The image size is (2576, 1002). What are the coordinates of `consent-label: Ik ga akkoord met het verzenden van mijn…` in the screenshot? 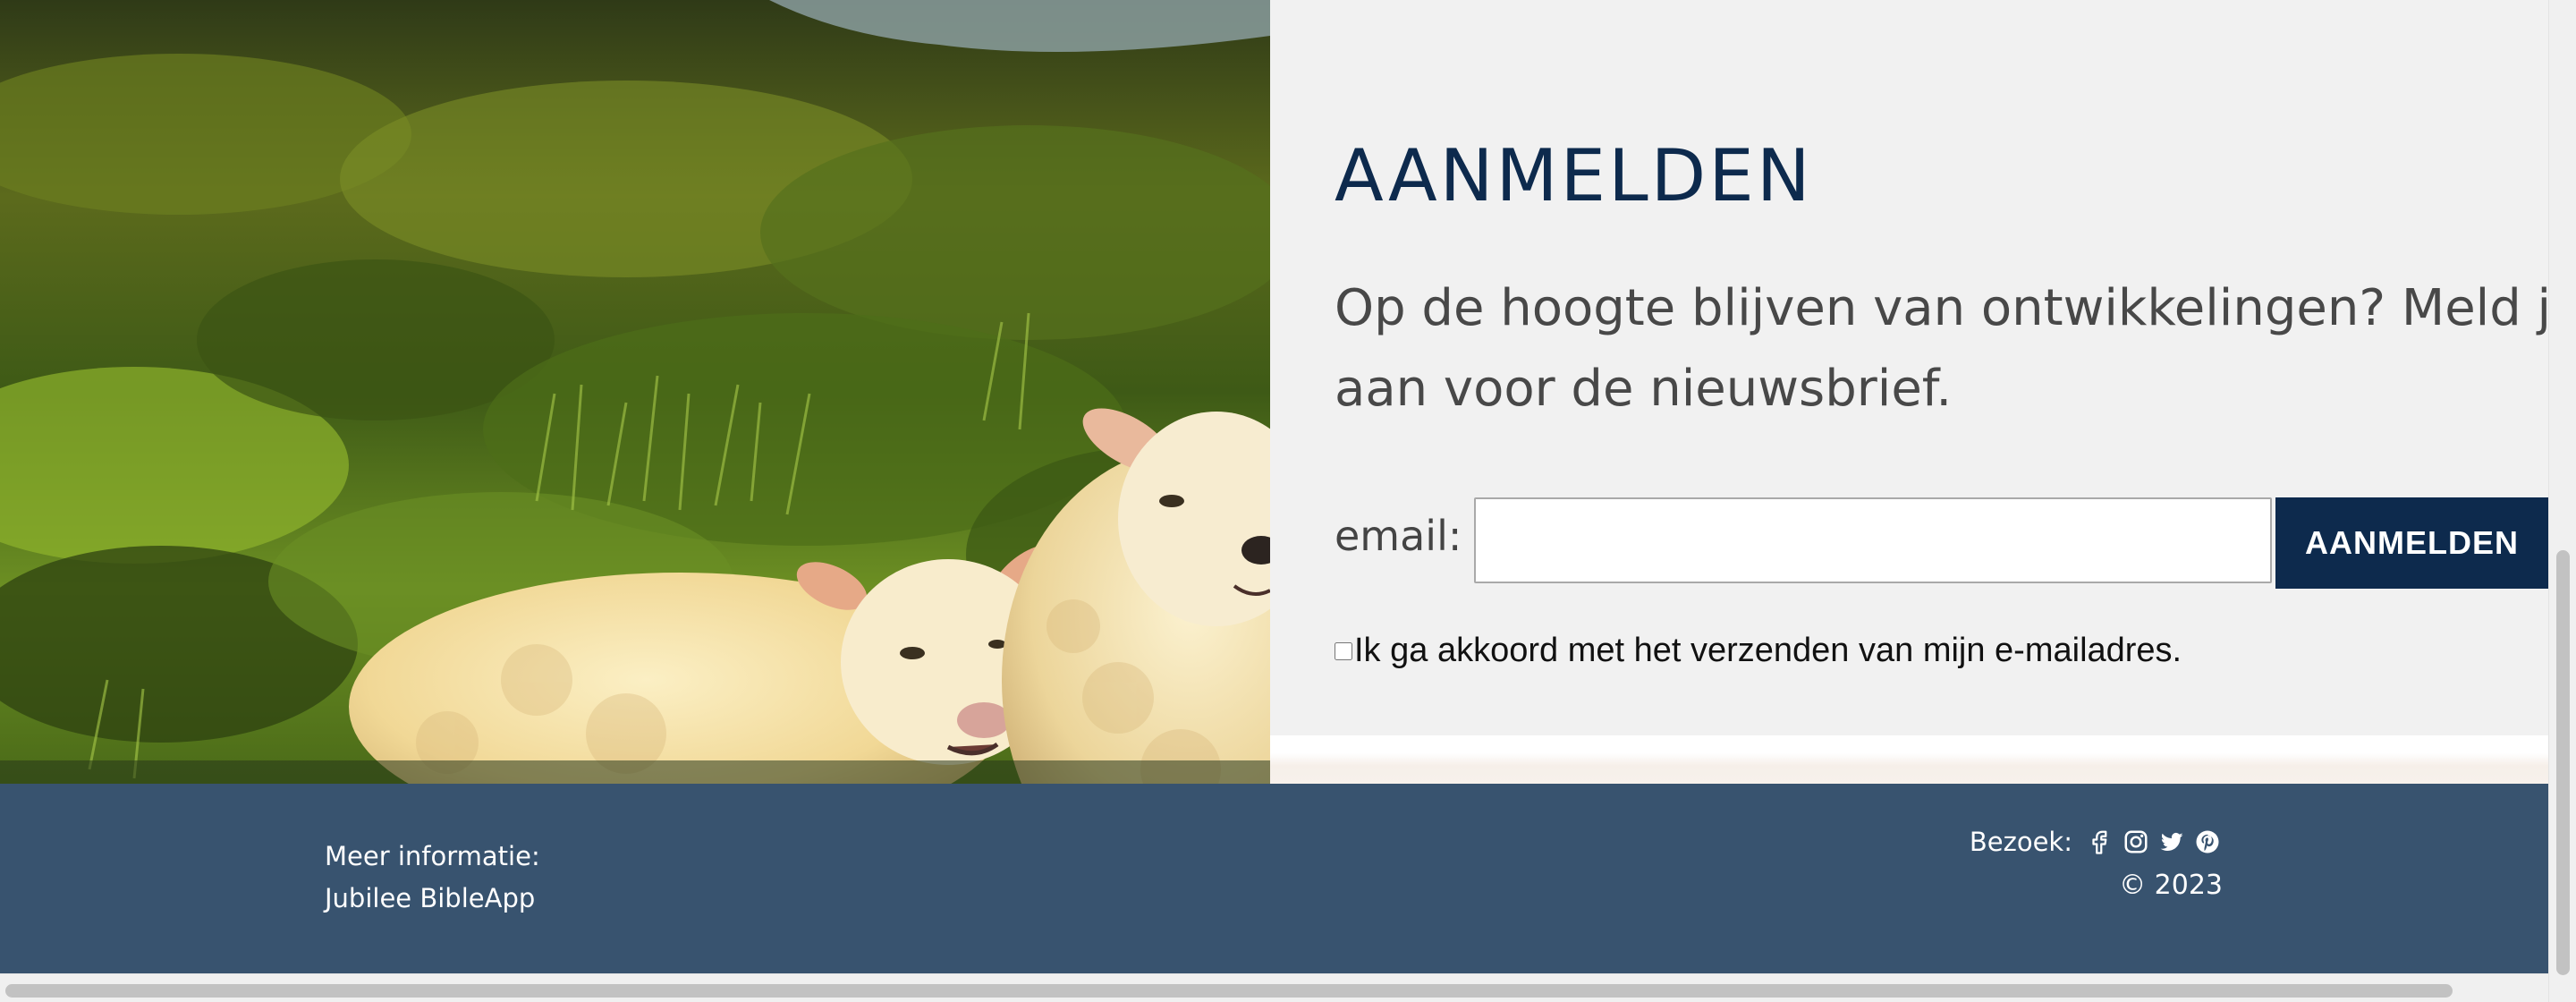 It's located at (1768, 651).